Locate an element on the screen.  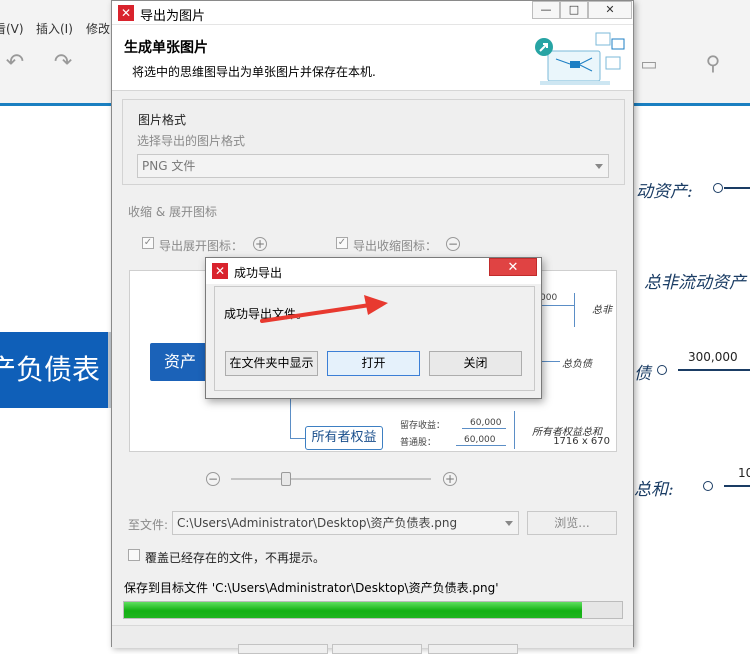
file-path-input: C:\Users\Administrator\Desktop\资产负债表.png is located at coordinates (345, 523).